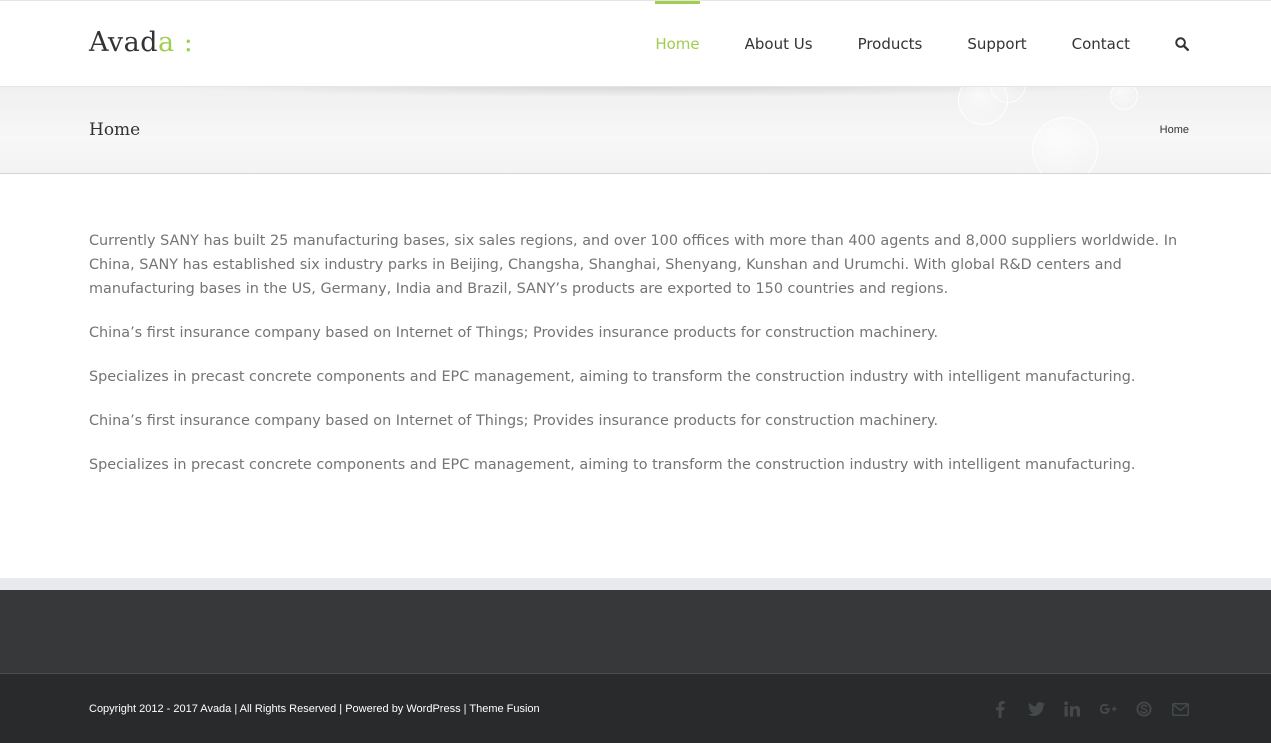 Image resolution: width=1271 pixels, height=743 pixels. What do you see at coordinates (1101, 44) in the screenshot?
I see `nav-item-contact: Contact` at bounding box center [1101, 44].